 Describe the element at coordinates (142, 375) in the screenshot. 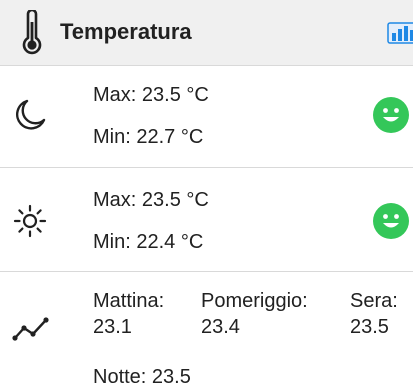

I see `notte-value: Notte: 23.5` at that location.